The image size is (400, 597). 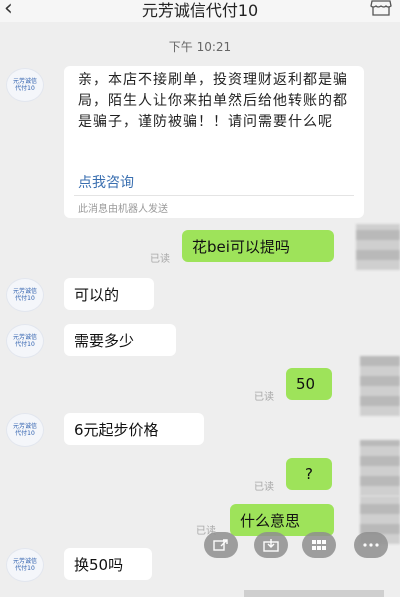 I want to click on robot-note: 此消息由机器人发送, so click(x=123, y=209).